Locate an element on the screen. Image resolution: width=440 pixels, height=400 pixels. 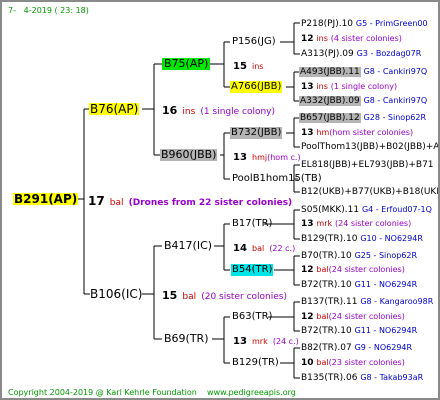
g4-row-drones-5: 12 bal(24 sister colonies) is located at coordinates (353, 270).